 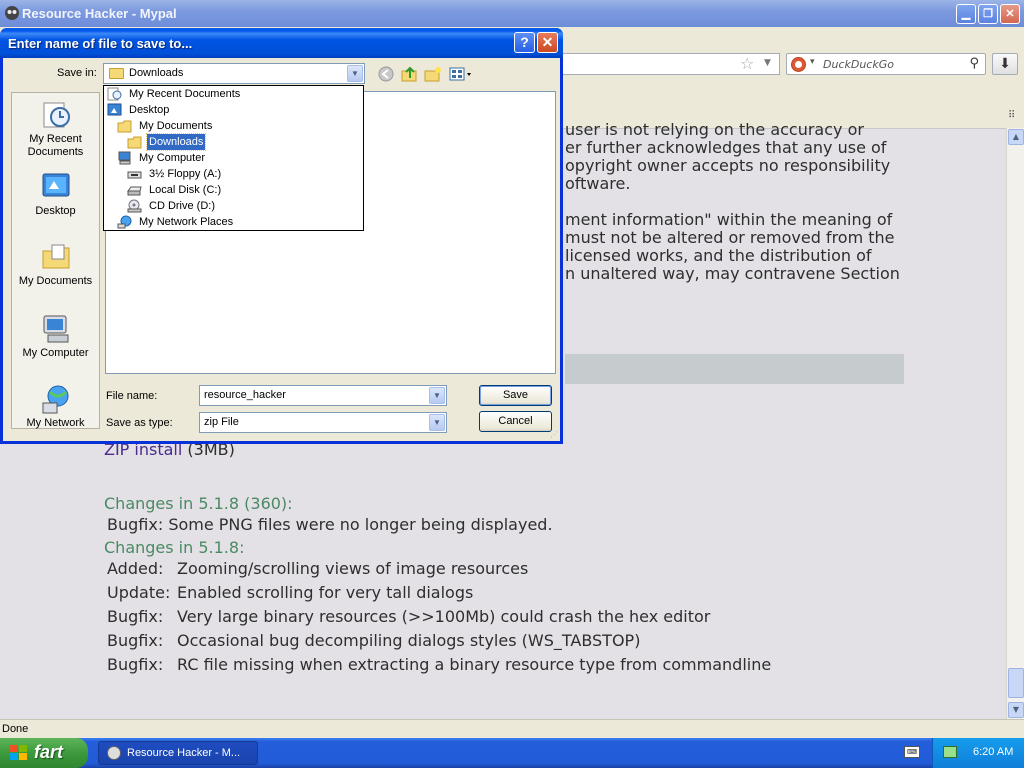 I want to click on browser-titlebar: Resource Hacker - Mypal ▁ ❐ ✕, so click(x=512, y=13).